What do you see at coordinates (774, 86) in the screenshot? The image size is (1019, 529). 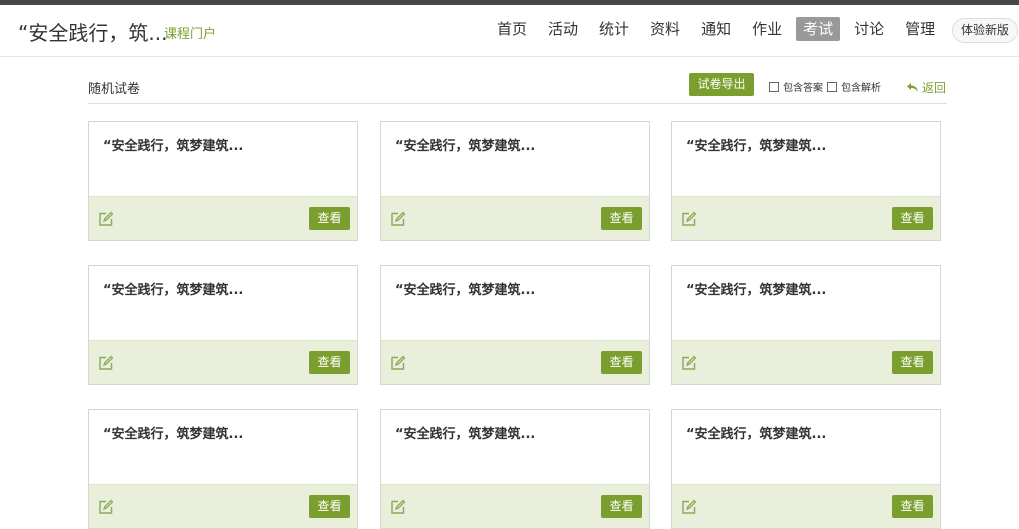 I see `include-answer-checkbox` at bounding box center [774, 86].